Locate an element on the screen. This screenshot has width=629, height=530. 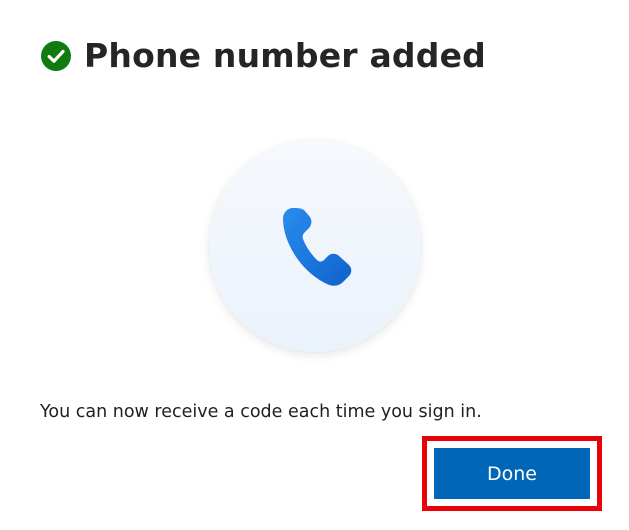
page-title: Phone number added is located at coordinates (285, 55).